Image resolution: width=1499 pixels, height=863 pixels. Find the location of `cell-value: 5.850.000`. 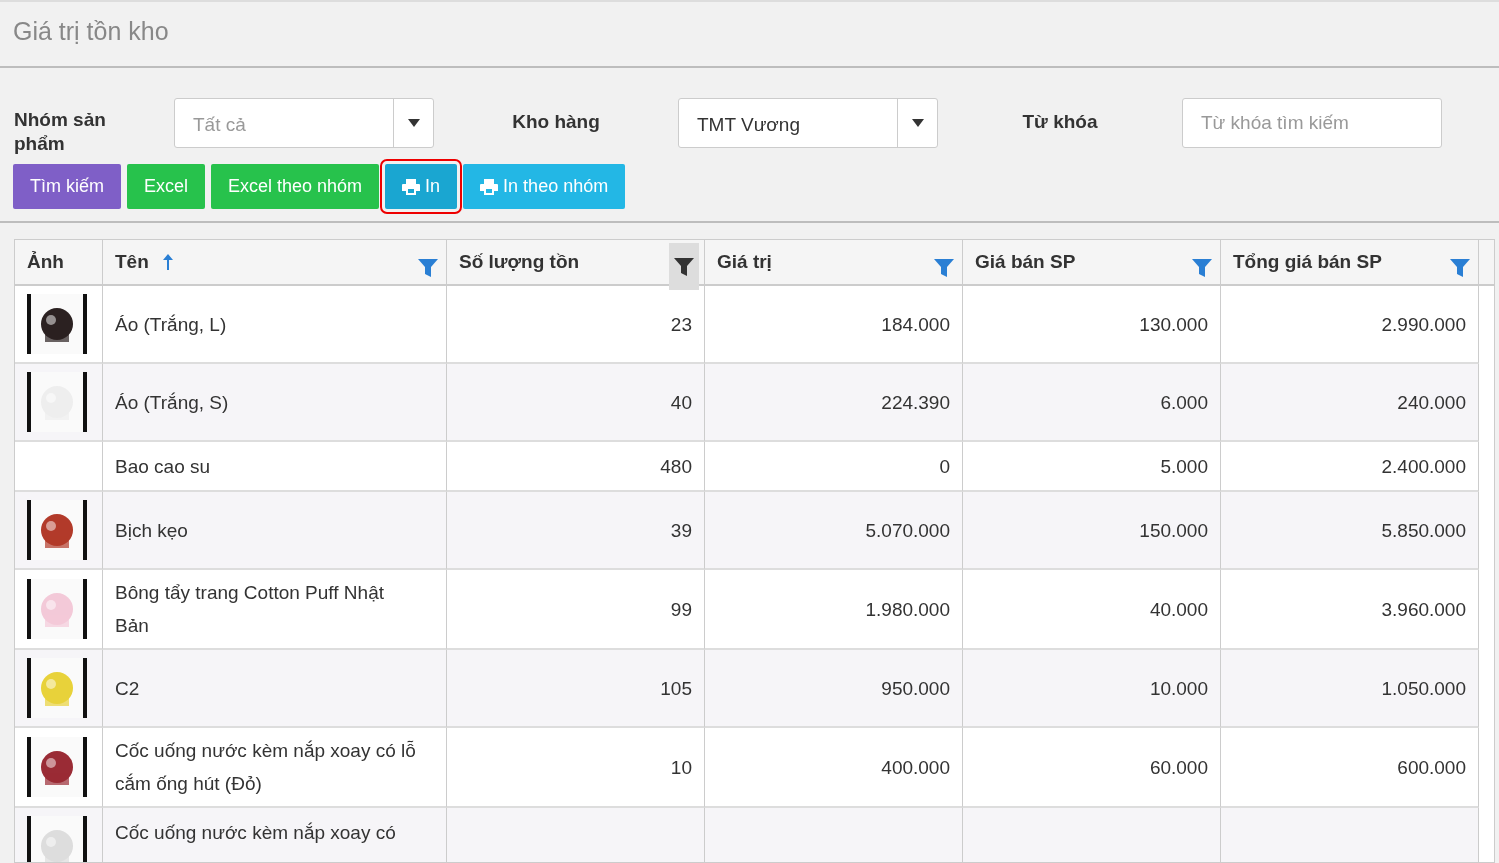

cell-value: 5.850.000 is located at coordinates (1423, 530).